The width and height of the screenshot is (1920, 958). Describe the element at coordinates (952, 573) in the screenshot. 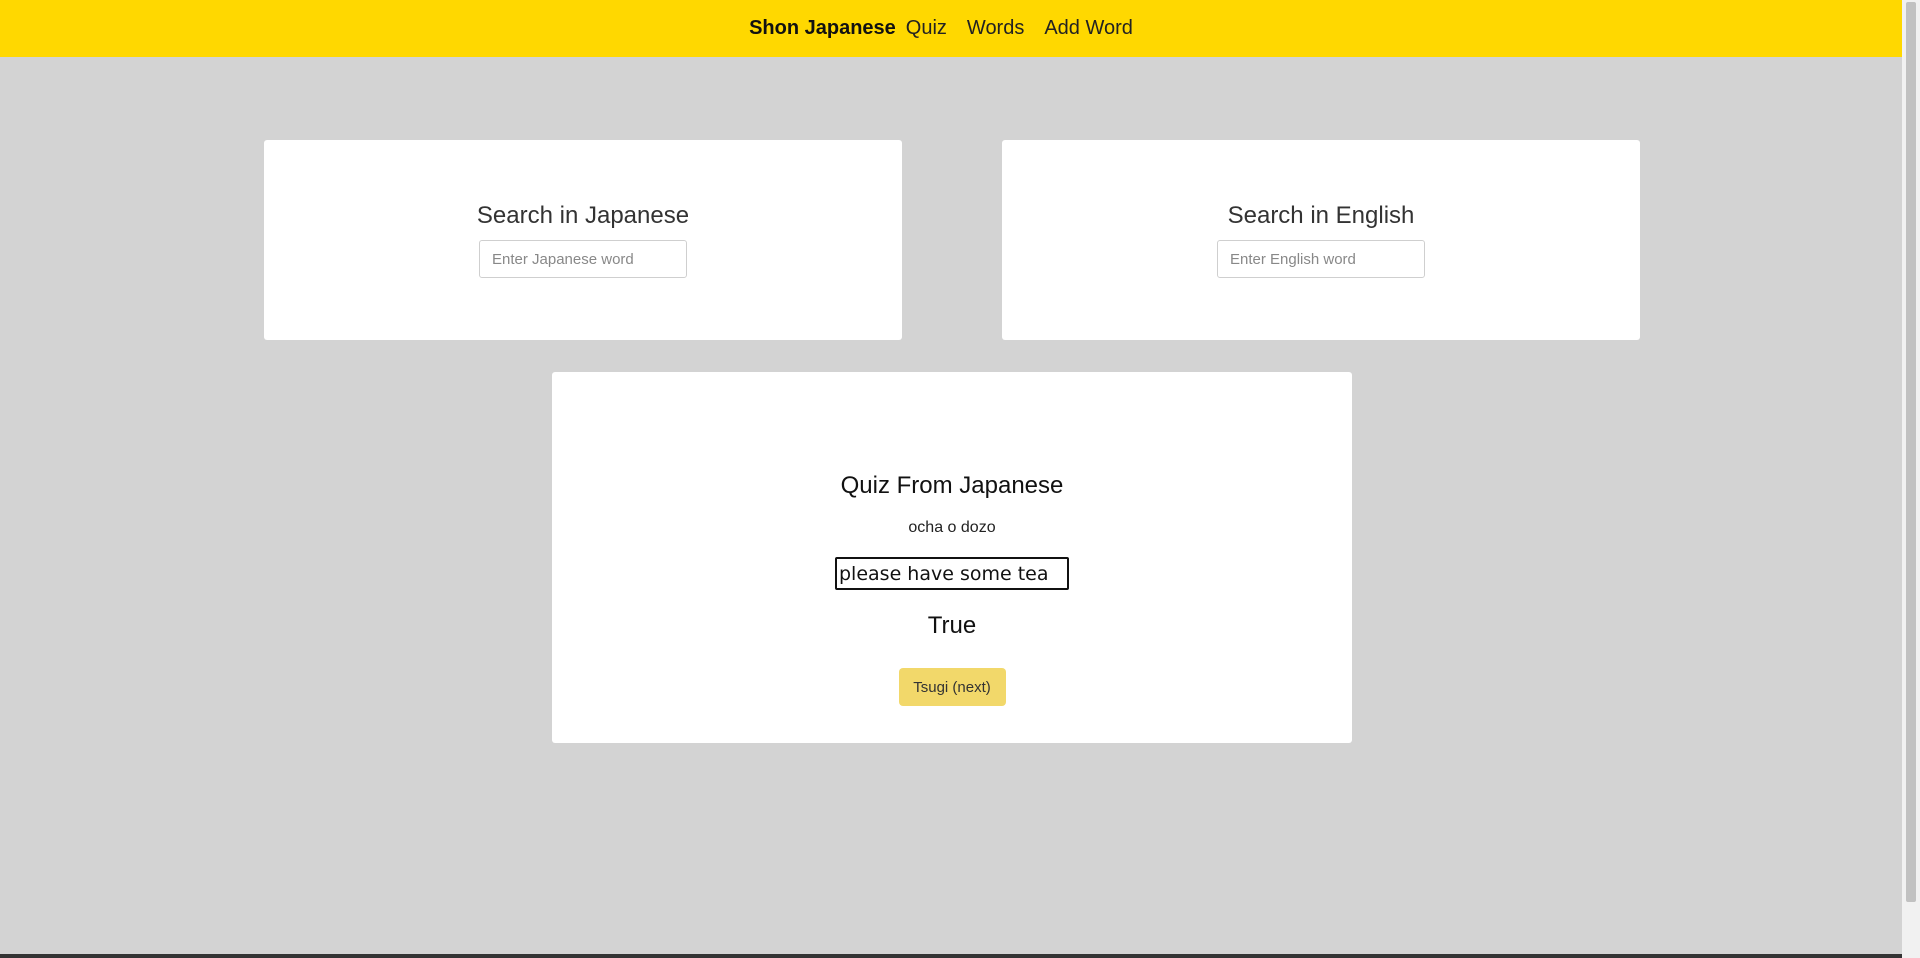

I see `quiz-answer-input` at that location.